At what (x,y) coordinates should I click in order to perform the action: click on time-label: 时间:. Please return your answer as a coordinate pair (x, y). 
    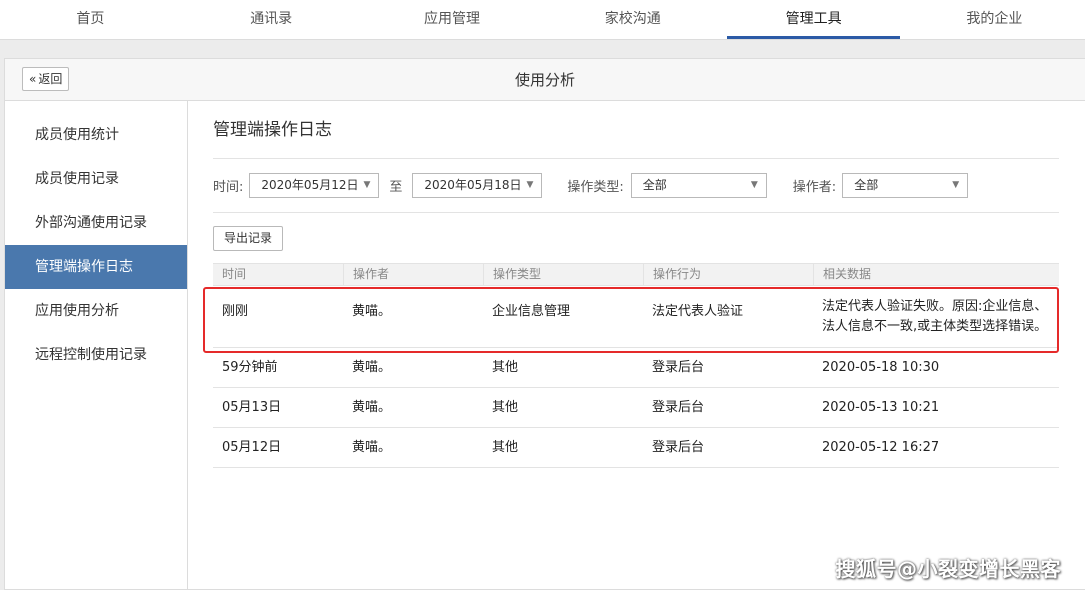
    Looking at the image, I should click on (228, 187).